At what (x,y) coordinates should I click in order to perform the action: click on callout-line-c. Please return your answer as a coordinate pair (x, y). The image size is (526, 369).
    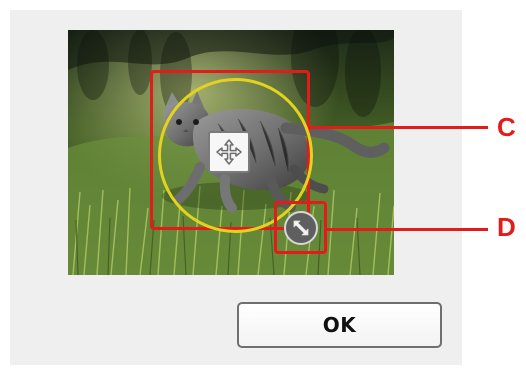
    Looking at the image, I should click on (399, 127).